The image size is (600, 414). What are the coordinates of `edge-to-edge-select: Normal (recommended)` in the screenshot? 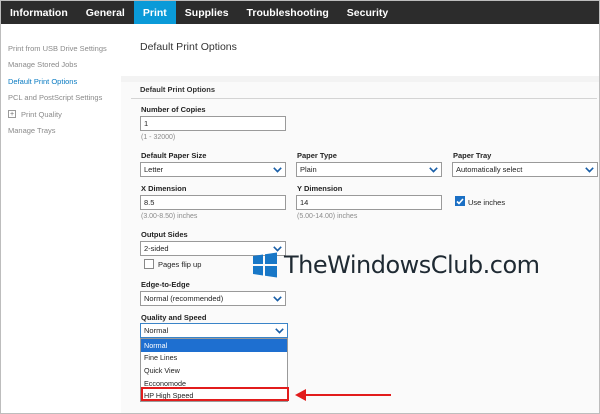 It's located at (213, 298).